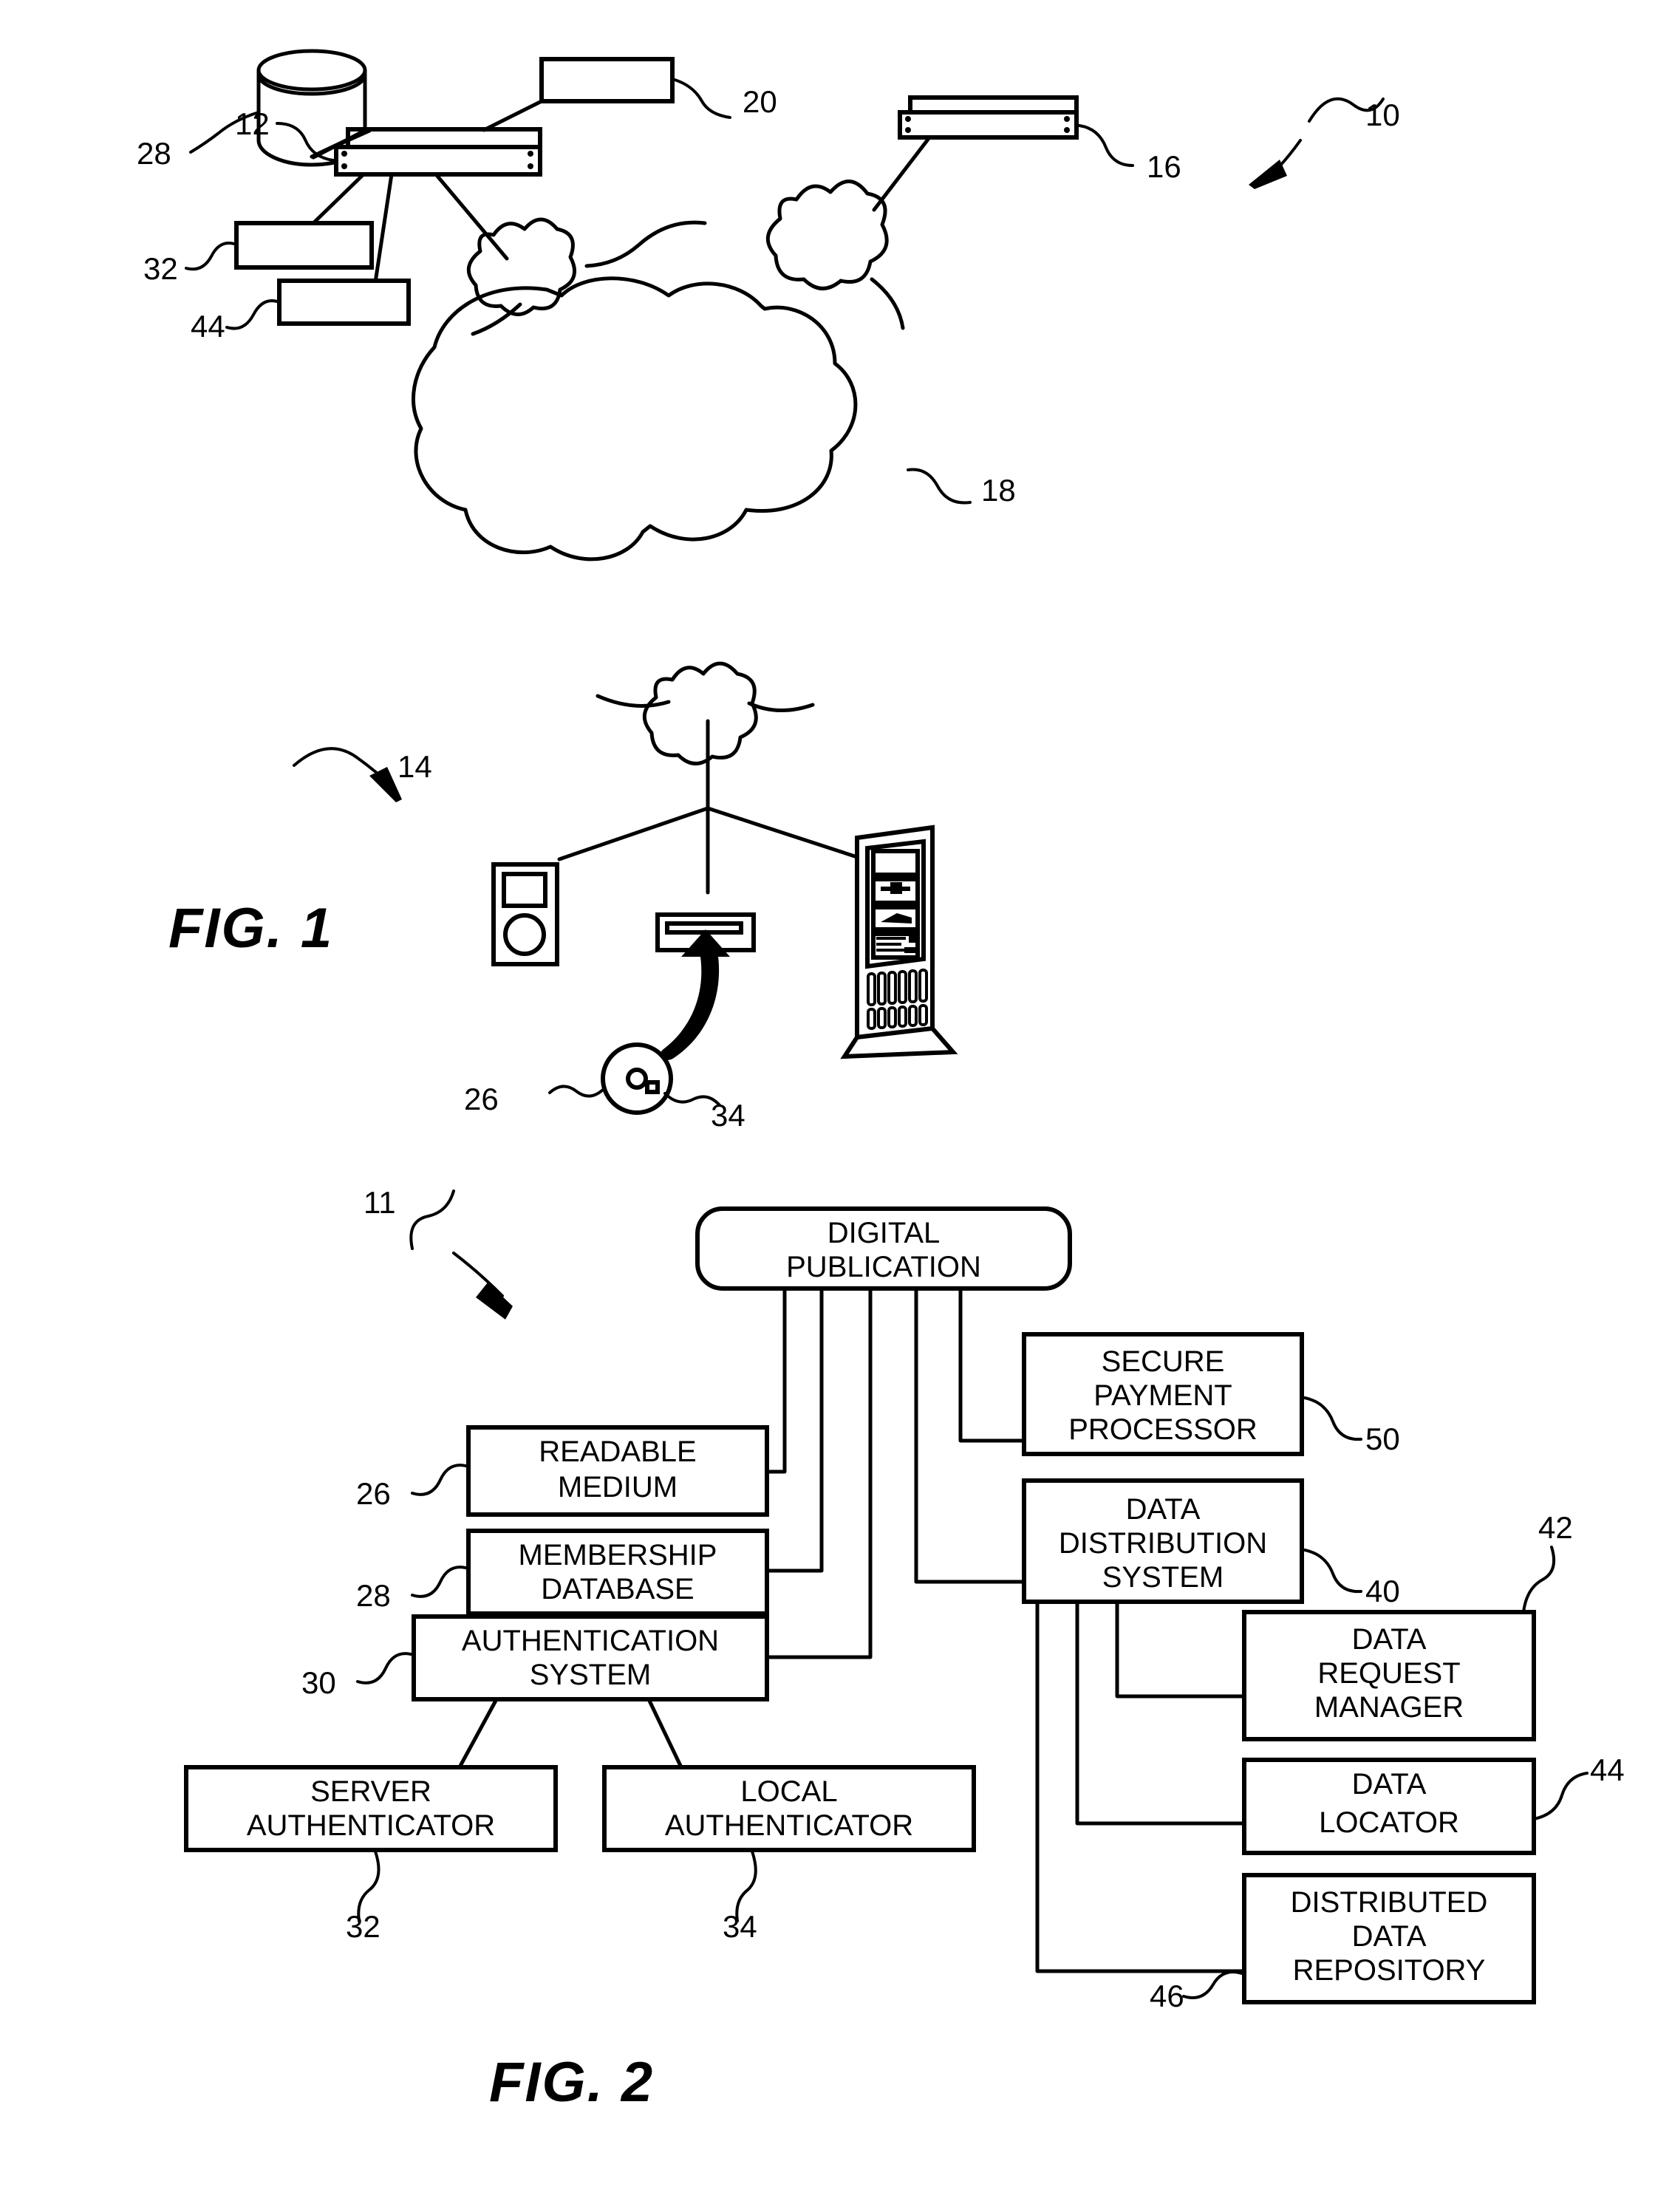 The width and height of the screenshot is (1655, 2212). What do you see at coordinates (1382, 1438) in the screenshot?
I see `ref-f2-50: 50` at bounding box center [1382, 1438].